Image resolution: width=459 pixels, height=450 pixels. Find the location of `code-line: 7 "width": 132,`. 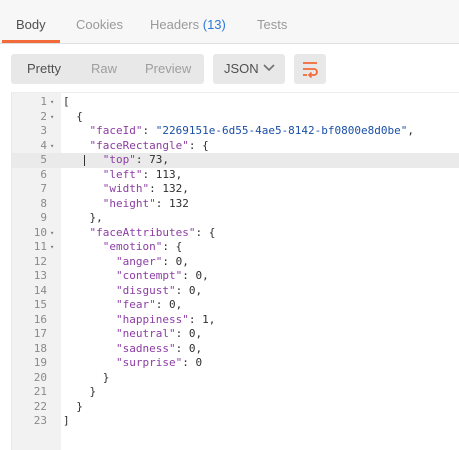

code-line: 7 "width": 132, is located at coordinates (235, 189).